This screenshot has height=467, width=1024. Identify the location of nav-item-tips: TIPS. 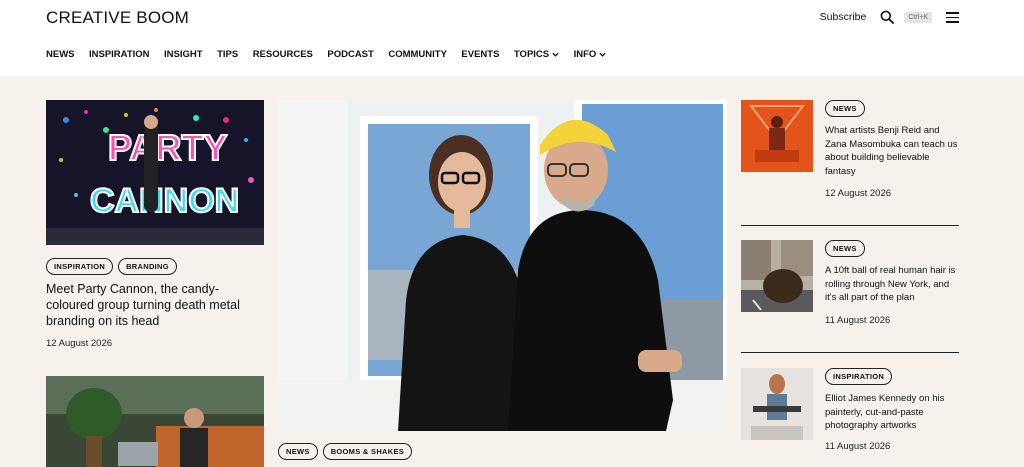
(227, 54).